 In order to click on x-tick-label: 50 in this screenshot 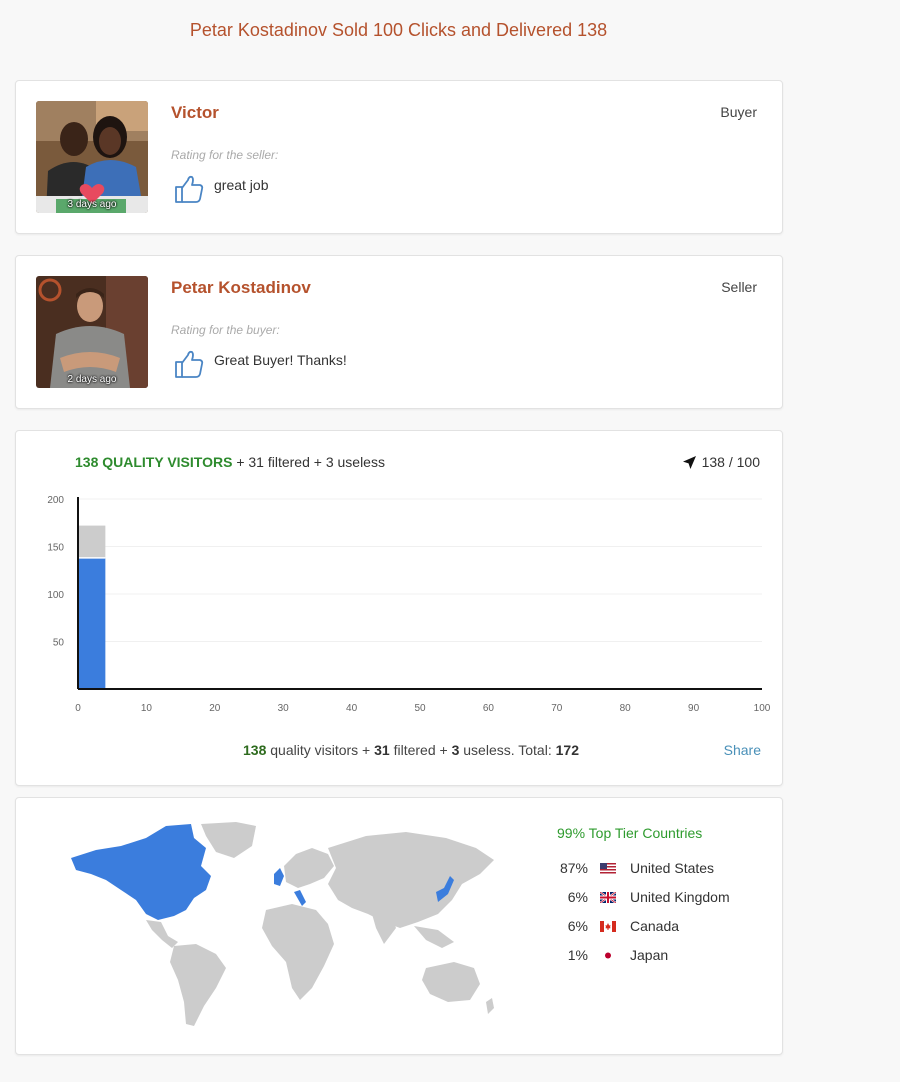, I will do `click(420, 708)`.